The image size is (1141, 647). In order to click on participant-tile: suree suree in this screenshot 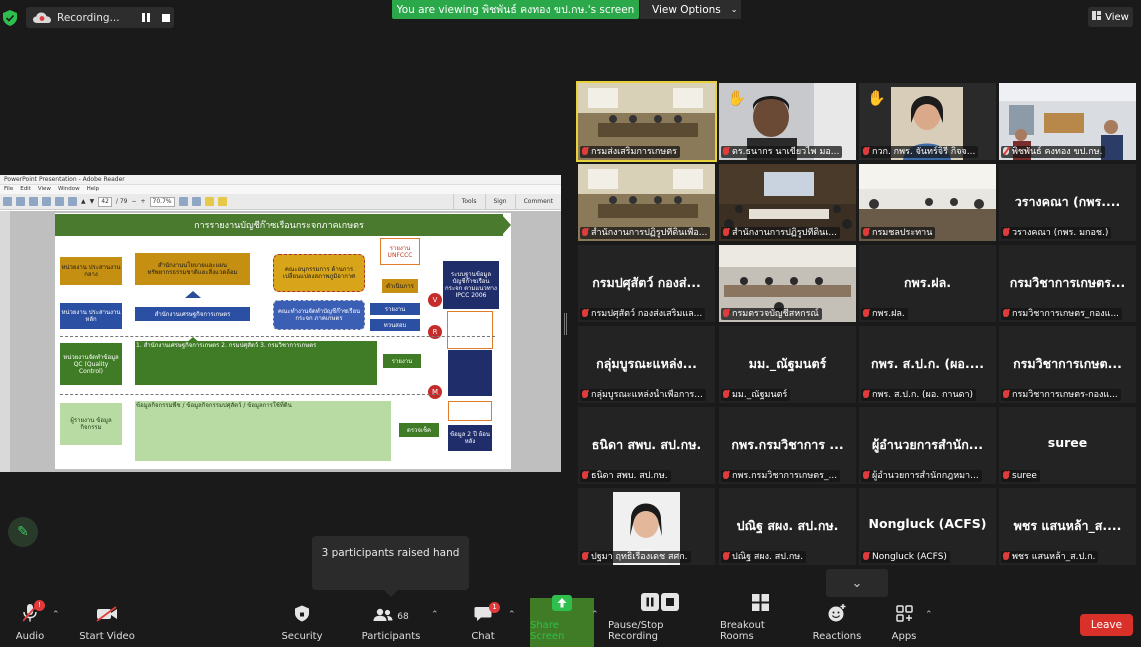, I will do `click(1067, 445)`.